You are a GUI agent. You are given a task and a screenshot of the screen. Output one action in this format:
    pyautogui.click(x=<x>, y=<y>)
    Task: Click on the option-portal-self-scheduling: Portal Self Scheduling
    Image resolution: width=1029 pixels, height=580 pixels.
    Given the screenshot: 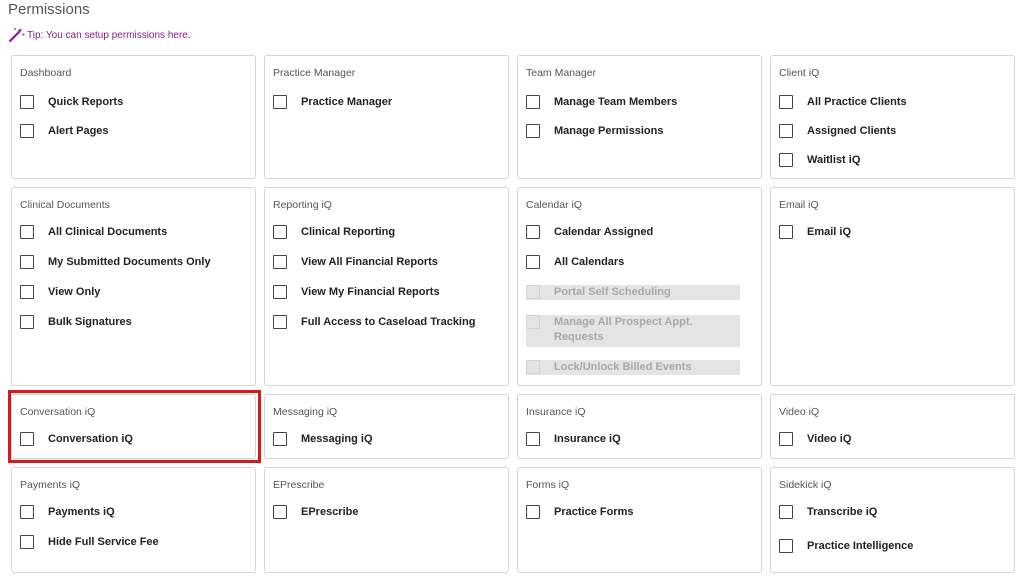 What is the action you would take?
    pyautogui.click(x=633, y=292)
    